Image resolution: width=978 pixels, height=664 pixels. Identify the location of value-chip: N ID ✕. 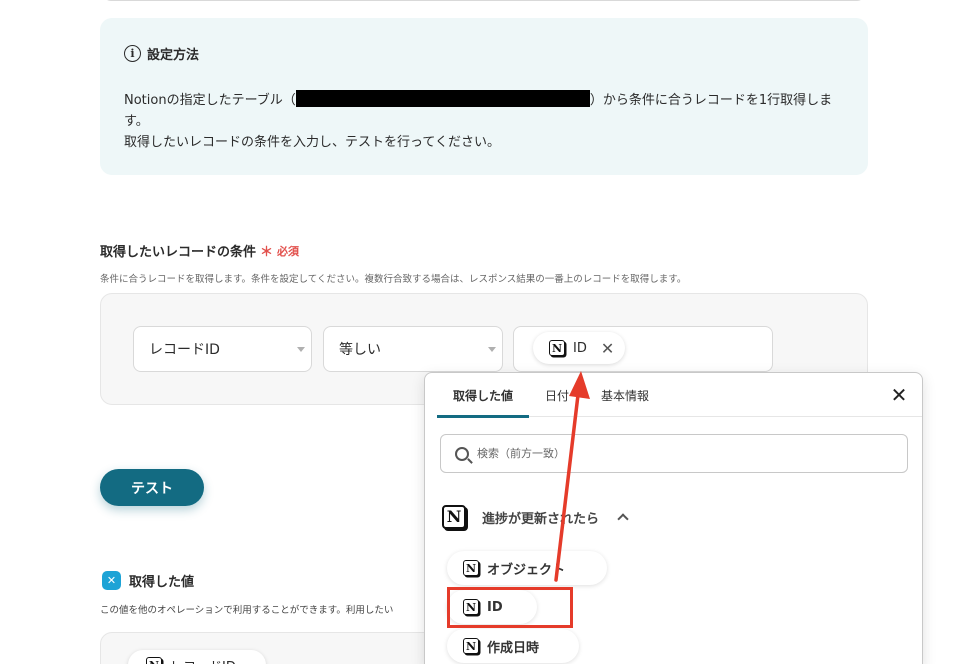
(579, 348).